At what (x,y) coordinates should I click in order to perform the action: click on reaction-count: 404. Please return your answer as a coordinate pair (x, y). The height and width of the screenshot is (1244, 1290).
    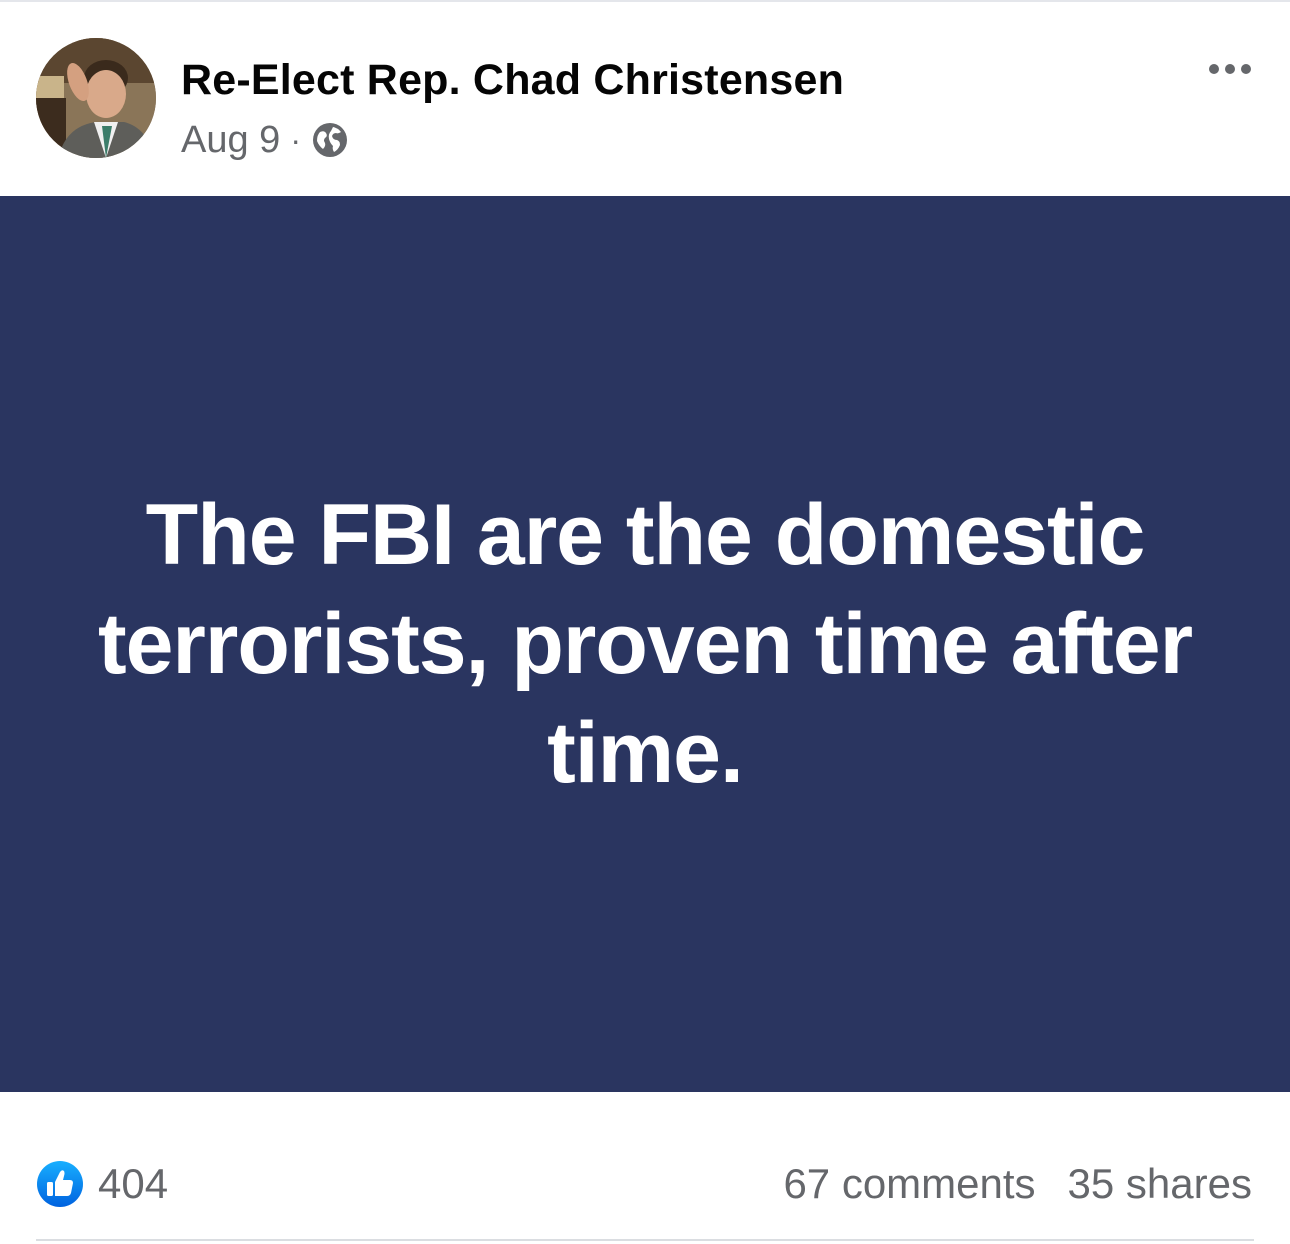
    Looking at the image, I should click on (133, 1183).